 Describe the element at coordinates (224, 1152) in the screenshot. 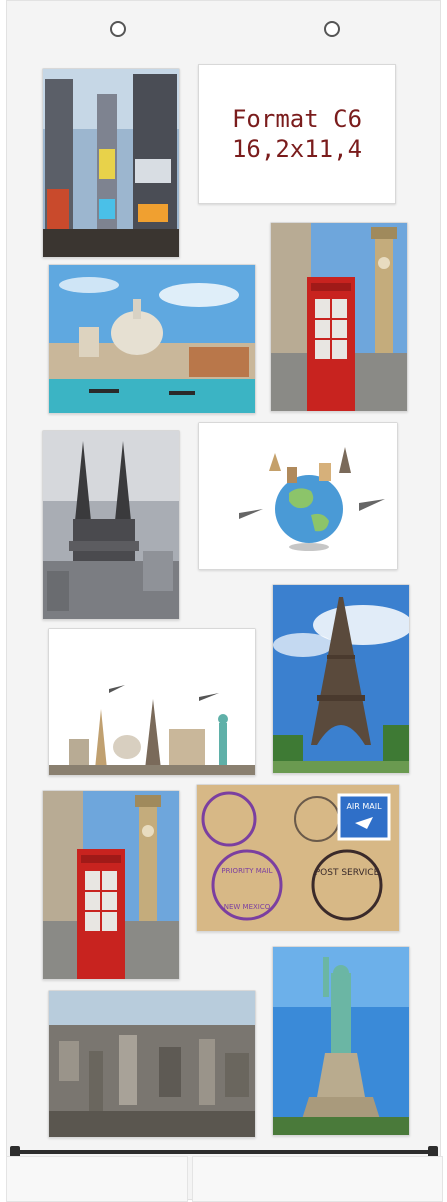

I see `bottom-hanging-rod` at that location.